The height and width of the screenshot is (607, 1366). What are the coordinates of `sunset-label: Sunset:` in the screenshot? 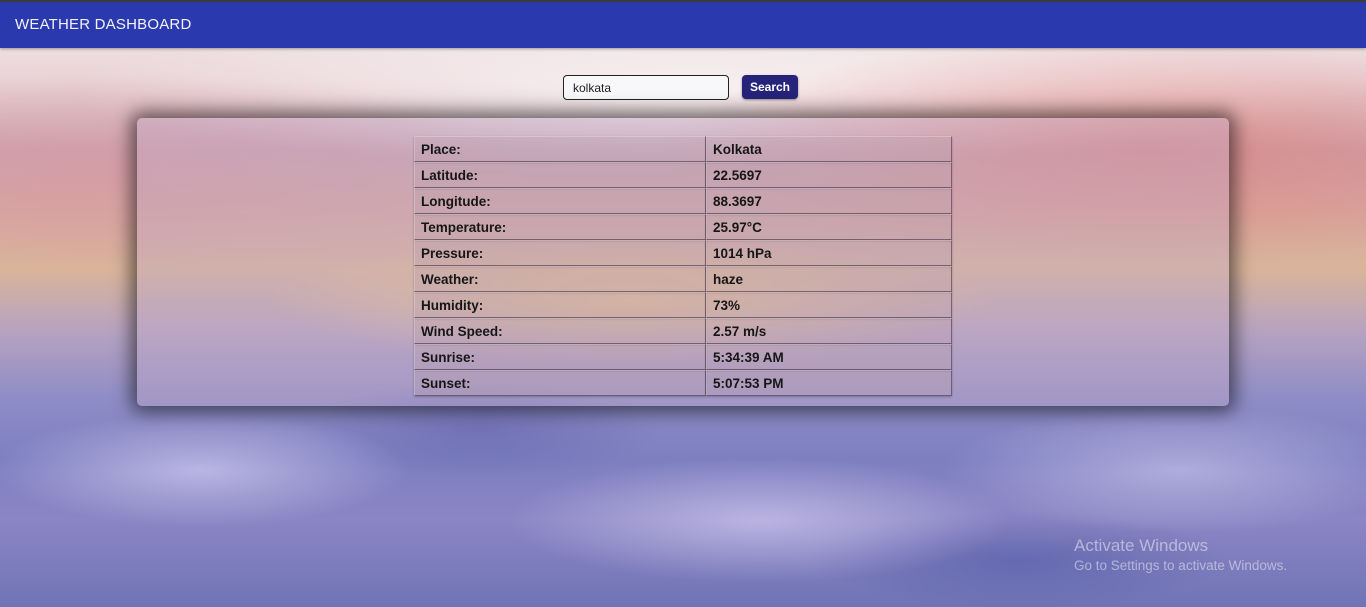 It's located at (560, 383).